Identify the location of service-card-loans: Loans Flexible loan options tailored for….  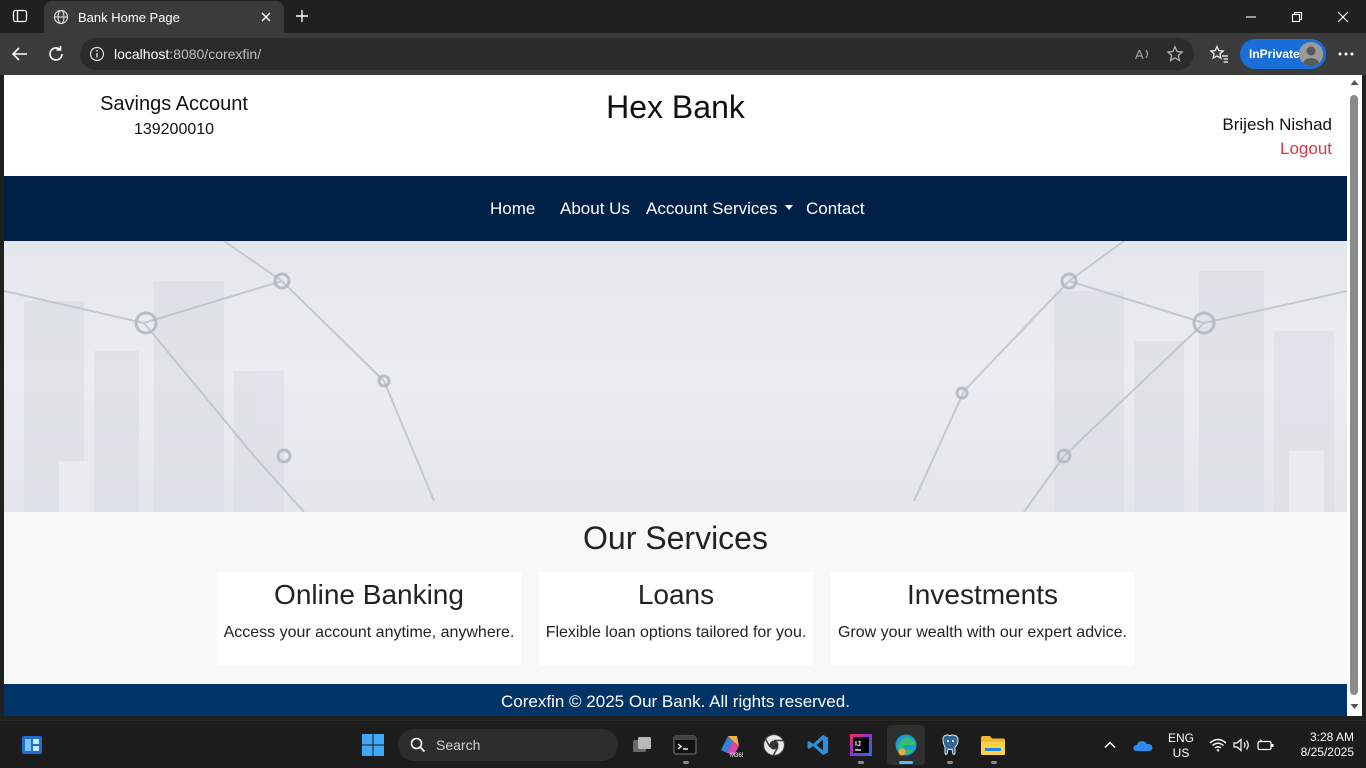
(676, 619).